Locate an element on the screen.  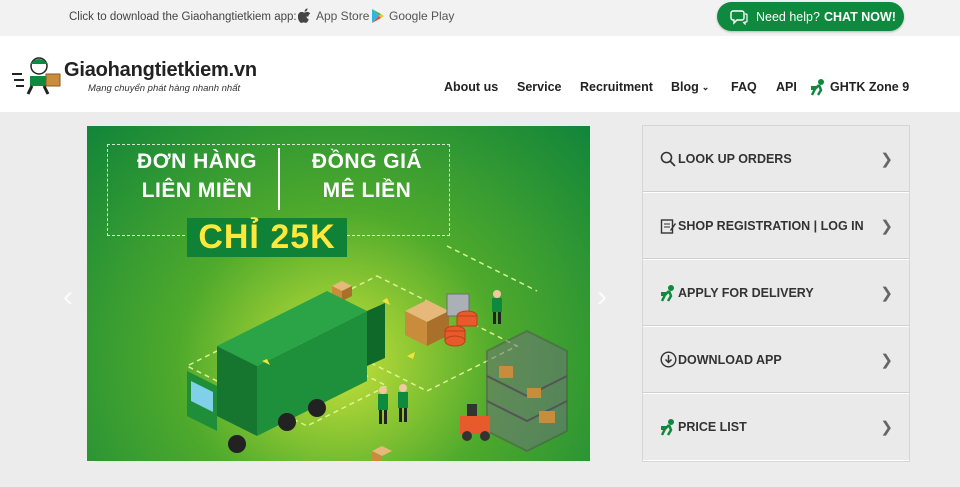
register-icon is located at coordinates (668, 226).